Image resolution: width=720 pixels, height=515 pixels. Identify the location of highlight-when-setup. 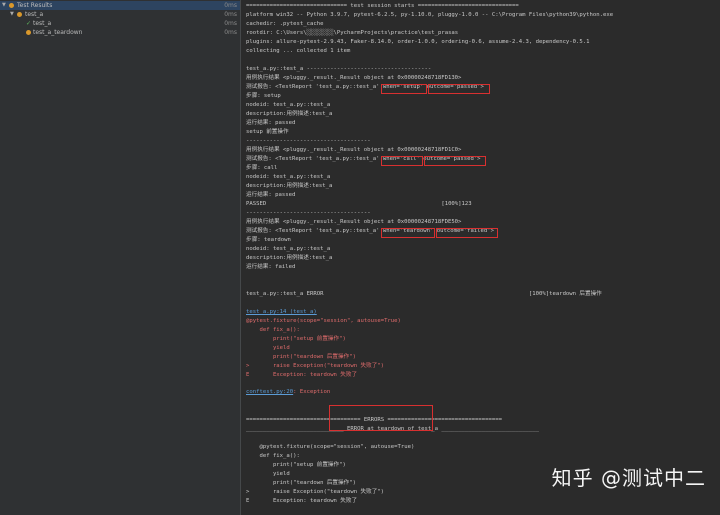
(404, 89).